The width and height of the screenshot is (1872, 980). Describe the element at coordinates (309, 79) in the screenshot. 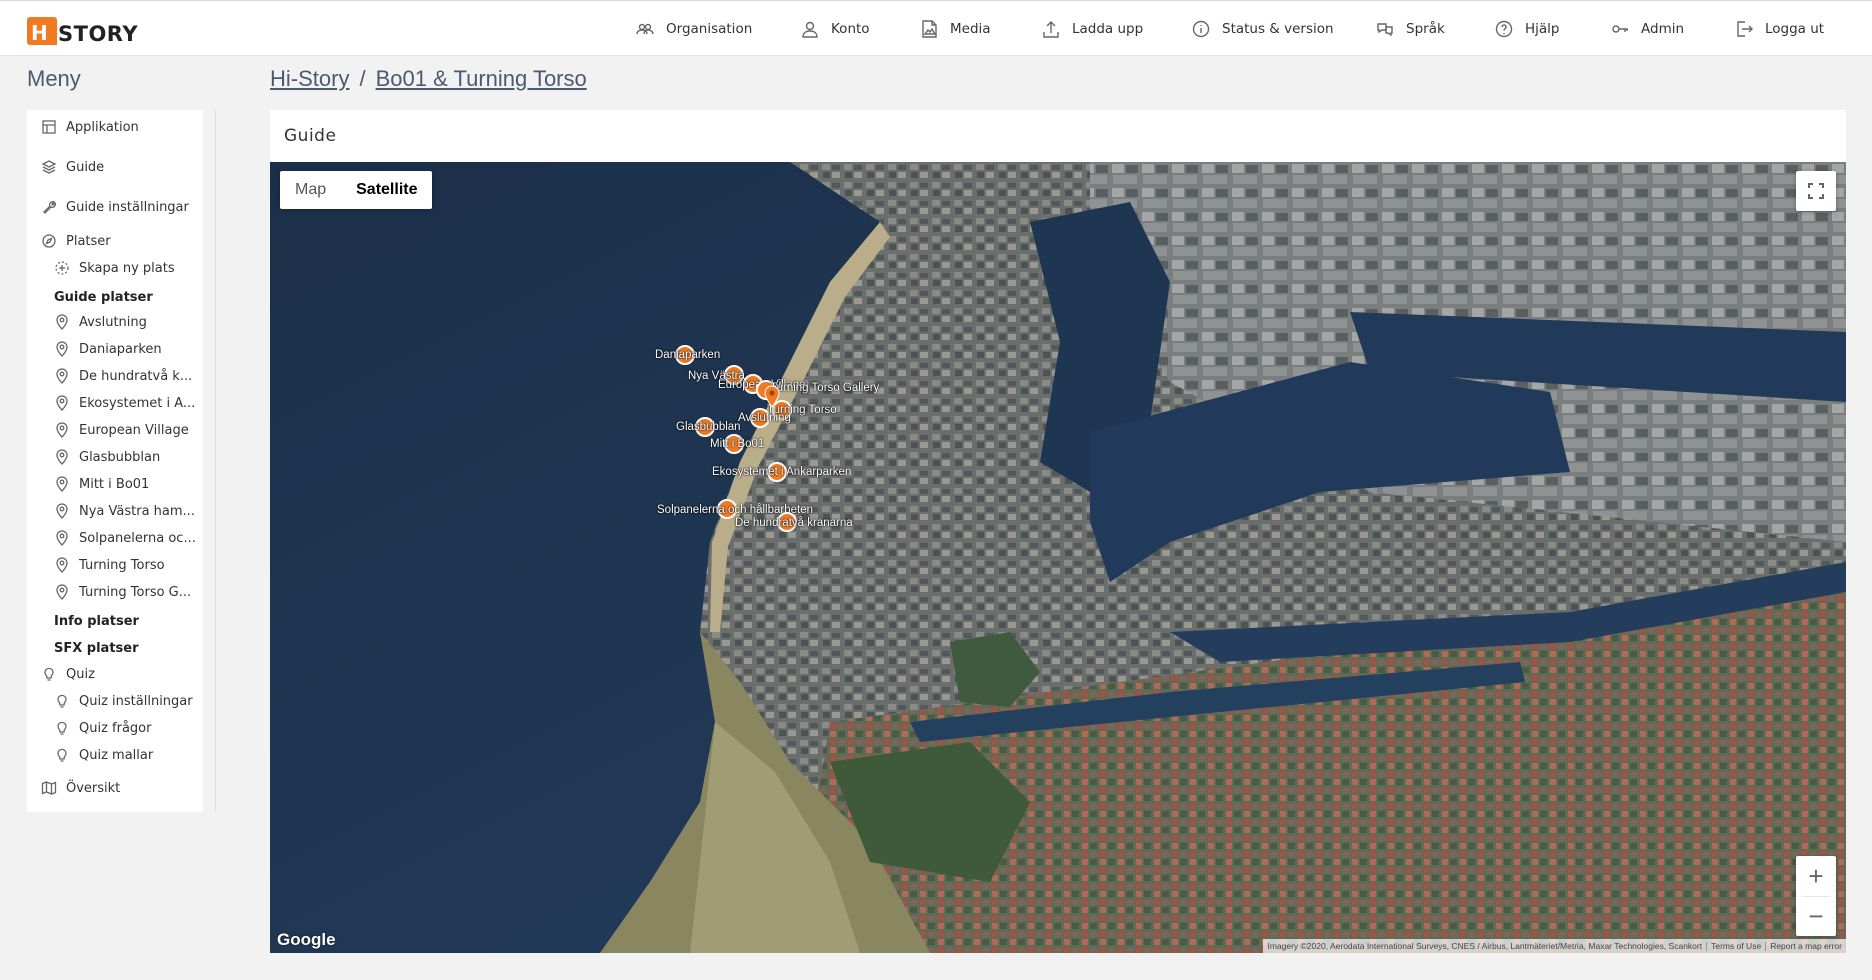

I see `breadcrumb-root-link: Hi-Story` at that location.